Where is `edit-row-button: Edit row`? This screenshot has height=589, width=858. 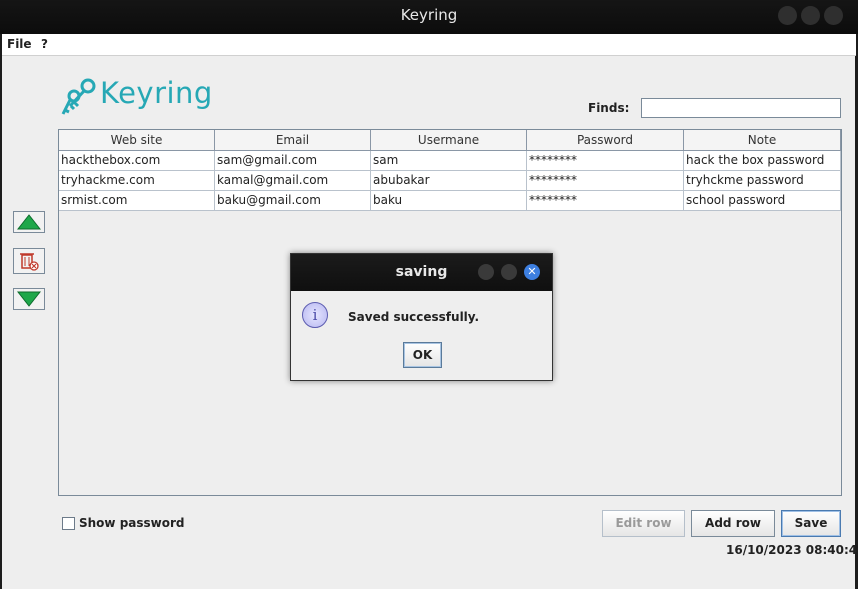 edit-row-button: Edit row is located at coordinates (643, 523).